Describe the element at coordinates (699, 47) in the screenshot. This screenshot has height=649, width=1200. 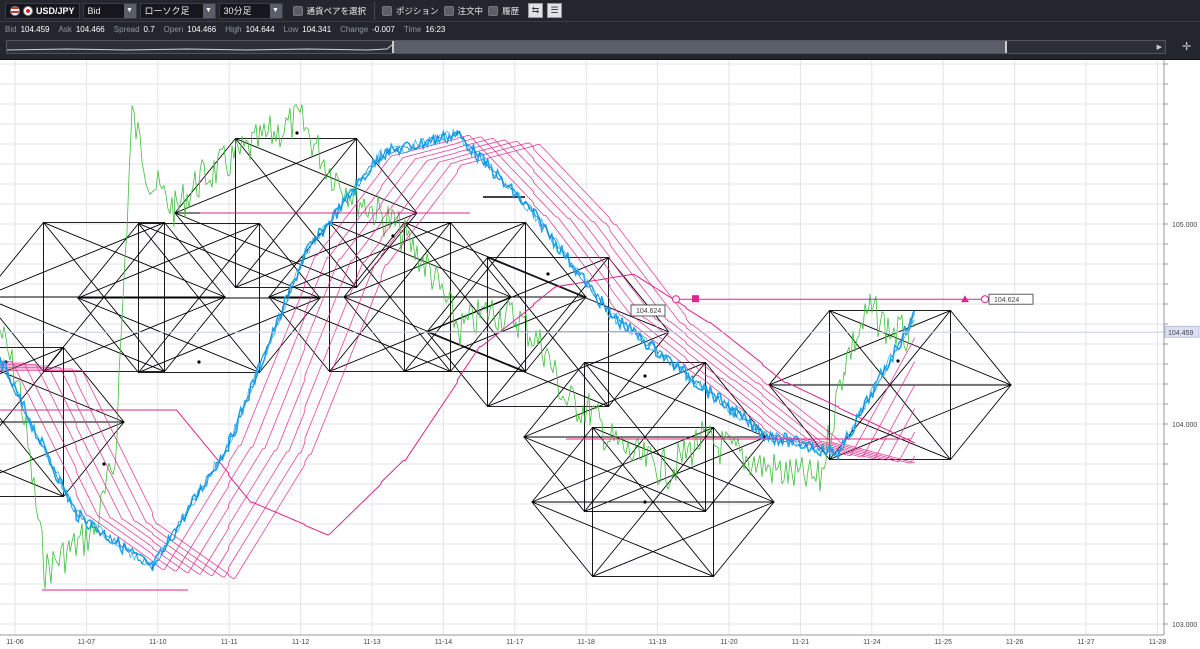
I see `navigator-window-handle` at that location.